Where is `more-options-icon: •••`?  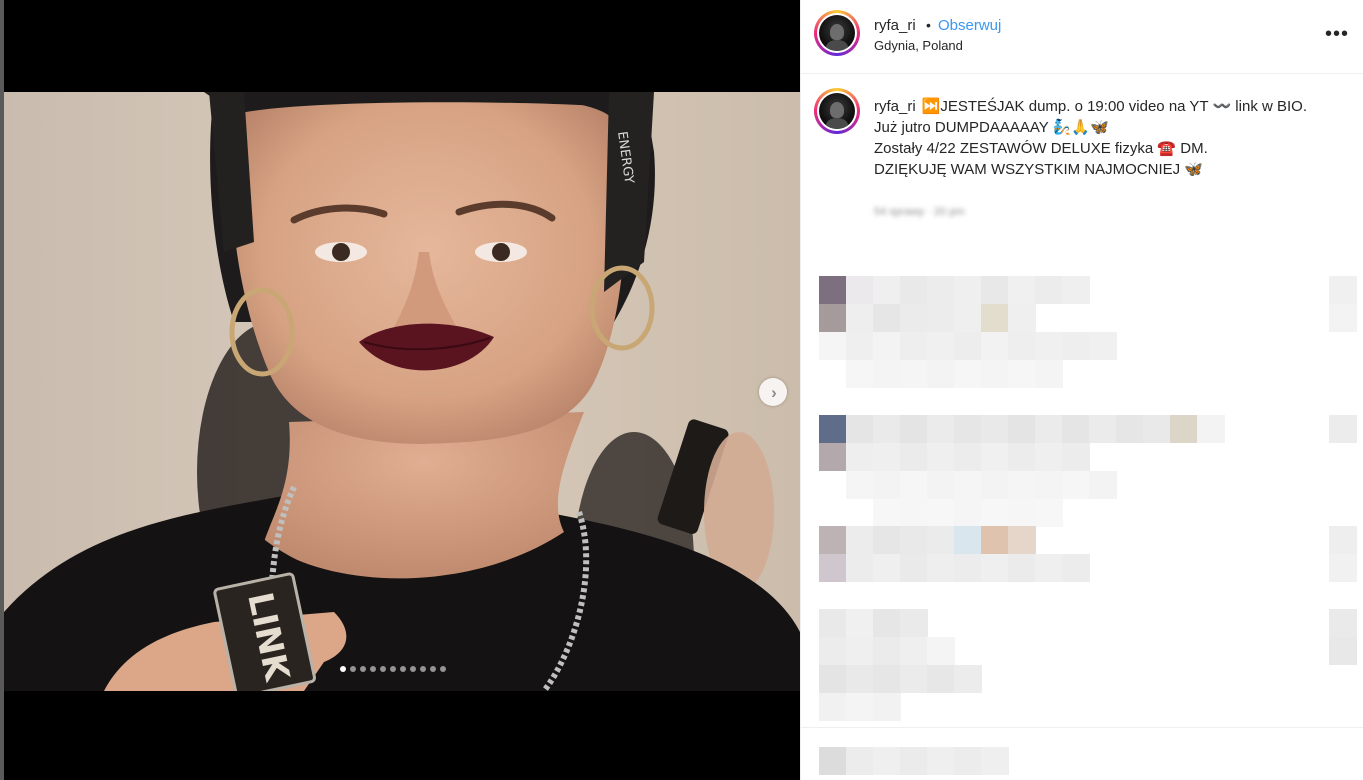 more-options-icon: ••• is located at coordinates (1337, 34).